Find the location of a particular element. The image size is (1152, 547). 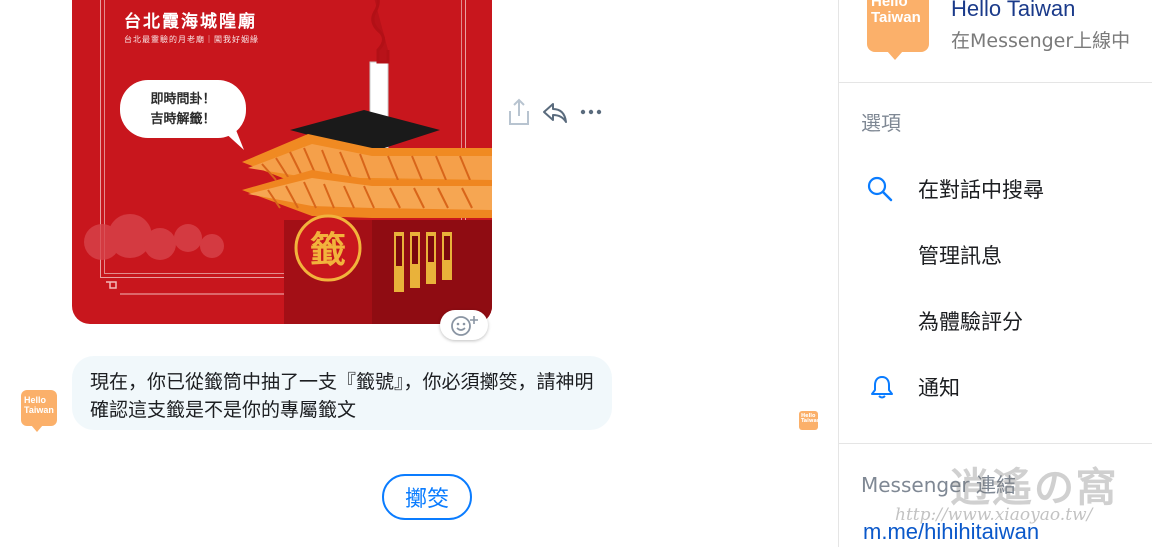

seen-avatar: Hello Taiwan is located at coordinates (810, 420).